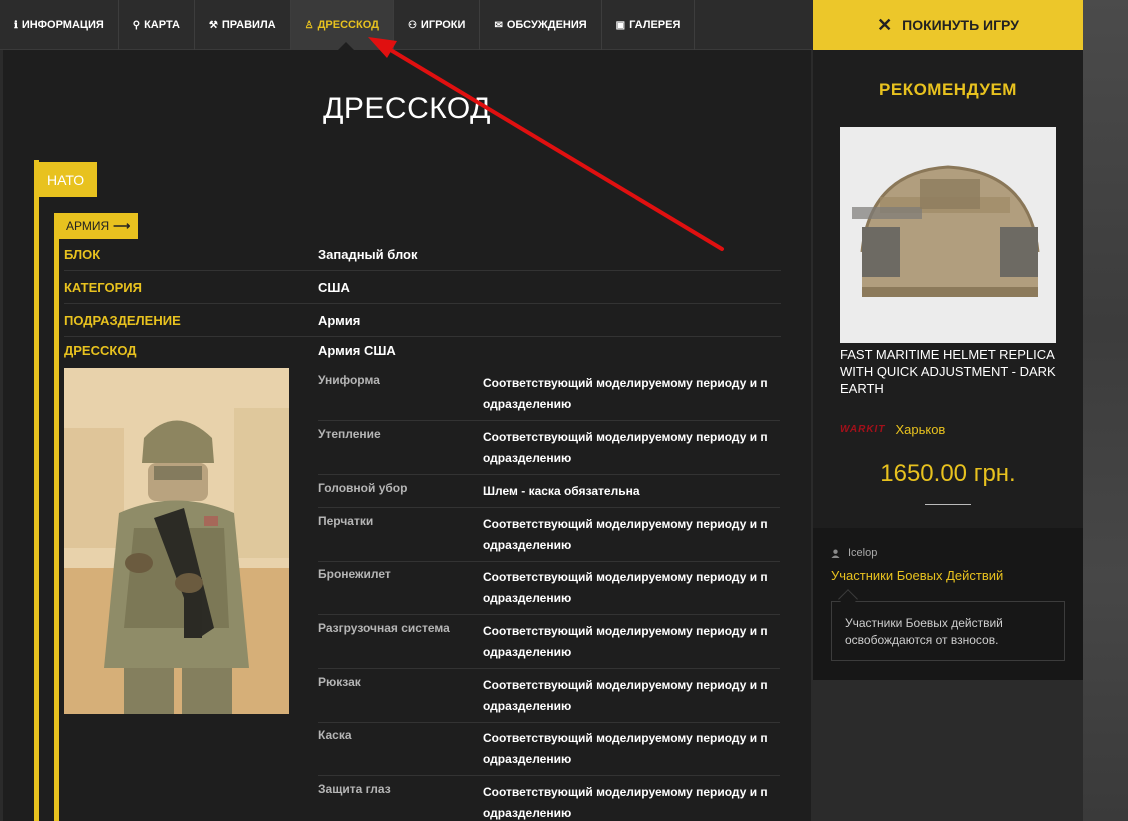  I want to click on tab-info: ℹ ИНФОРМАЦИЯ, so click(59, 25).